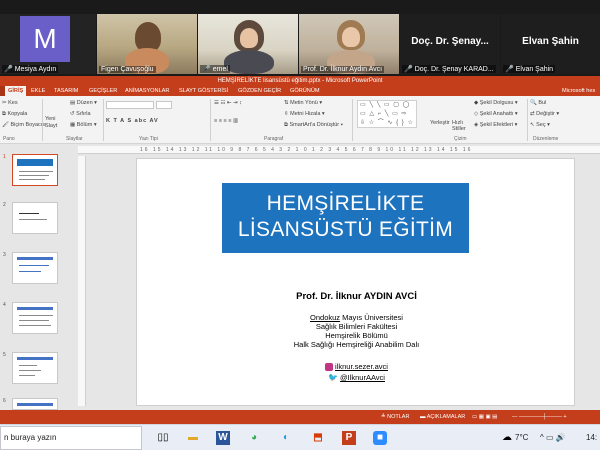 Image resolution: width=600 pixels, height=450 pixels. I want to click on office-icon: ⬒, so click(318, 438).